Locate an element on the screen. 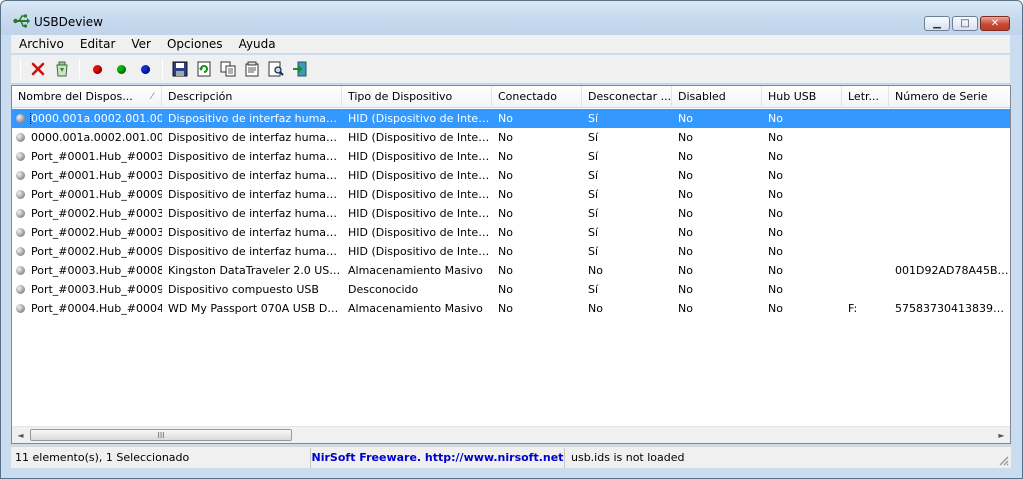  column-header-hub-usb: Hub USB is located at coordinates (802, 97).